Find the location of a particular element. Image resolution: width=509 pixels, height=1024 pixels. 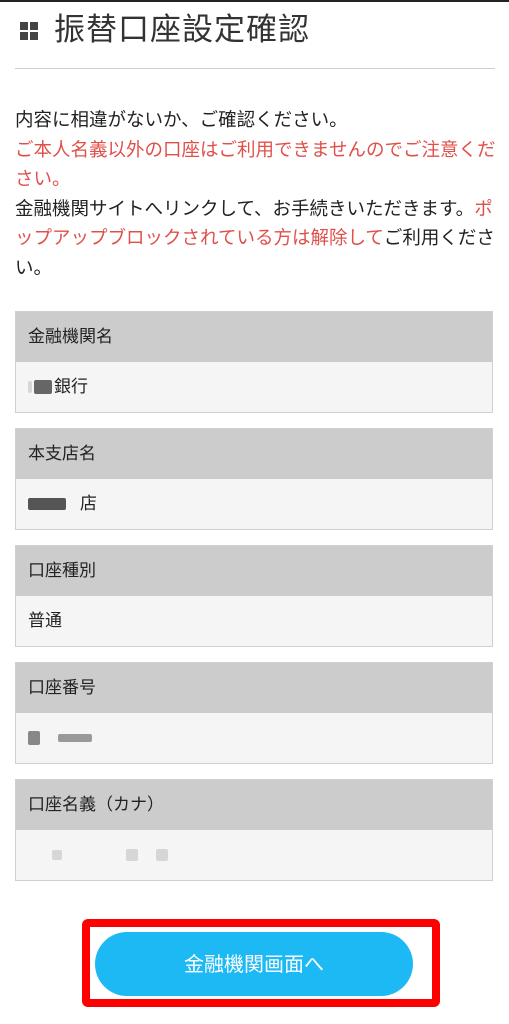

field-value: 普通 is located at coordinates (254, 621).